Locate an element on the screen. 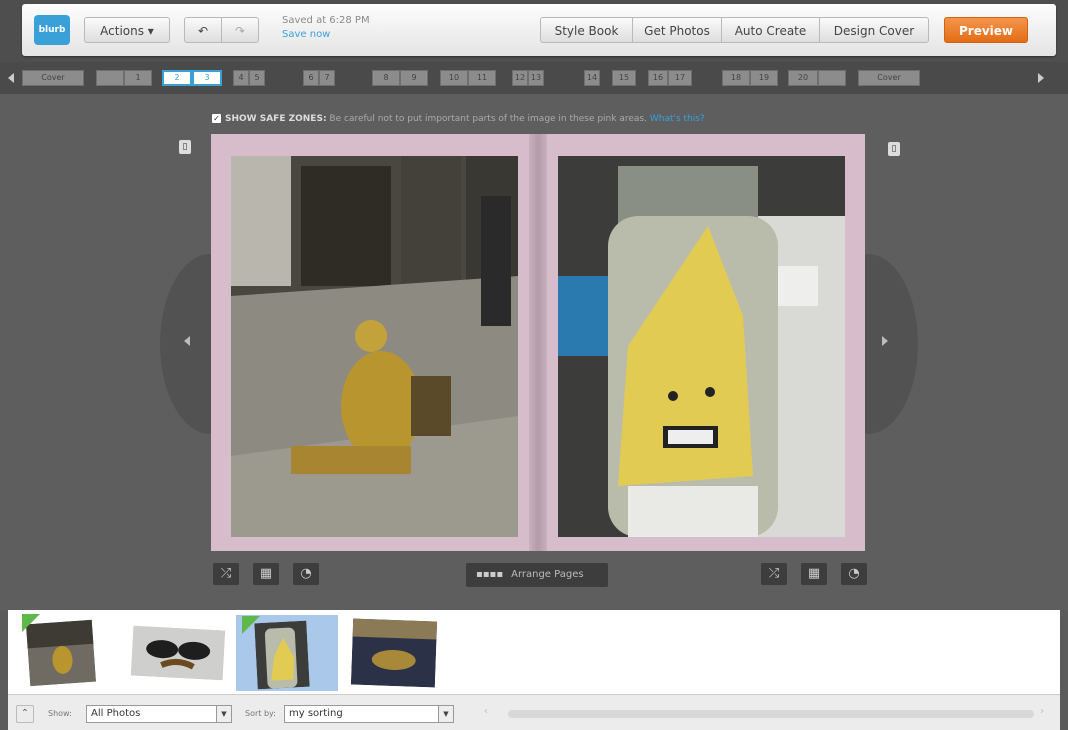  left-layout-button: ▦ is located at coordinates (266, 574).